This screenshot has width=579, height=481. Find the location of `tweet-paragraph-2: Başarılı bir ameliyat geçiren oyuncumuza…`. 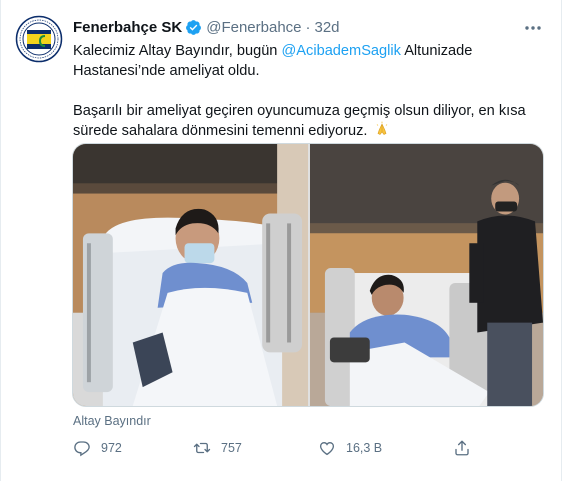

tweet-paragraph-2: Başarılı bir ameliyat geçiren oyuncumuza… is located at coordinates (308, 121).